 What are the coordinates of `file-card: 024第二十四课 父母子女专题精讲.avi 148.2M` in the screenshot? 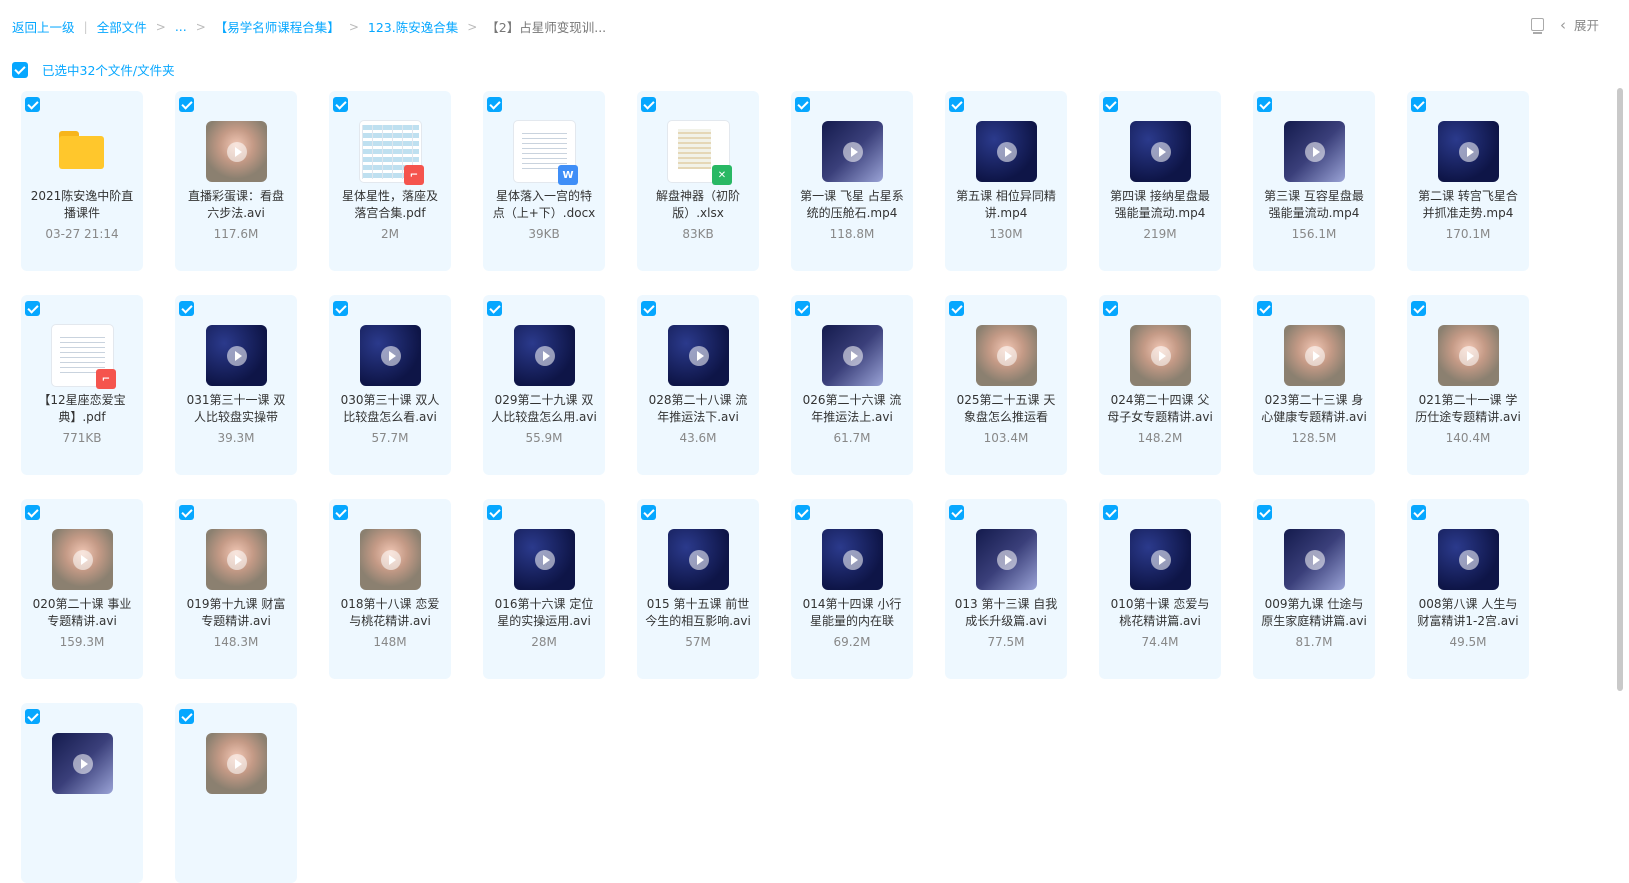 It's located at (1160, 385).